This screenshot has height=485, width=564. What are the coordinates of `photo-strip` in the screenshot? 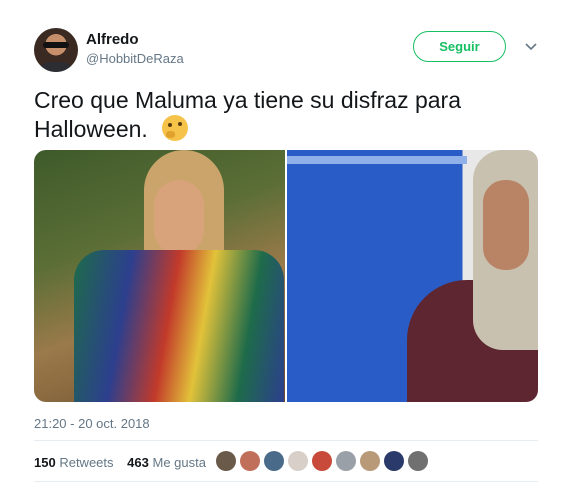 It's located at (377, 160).